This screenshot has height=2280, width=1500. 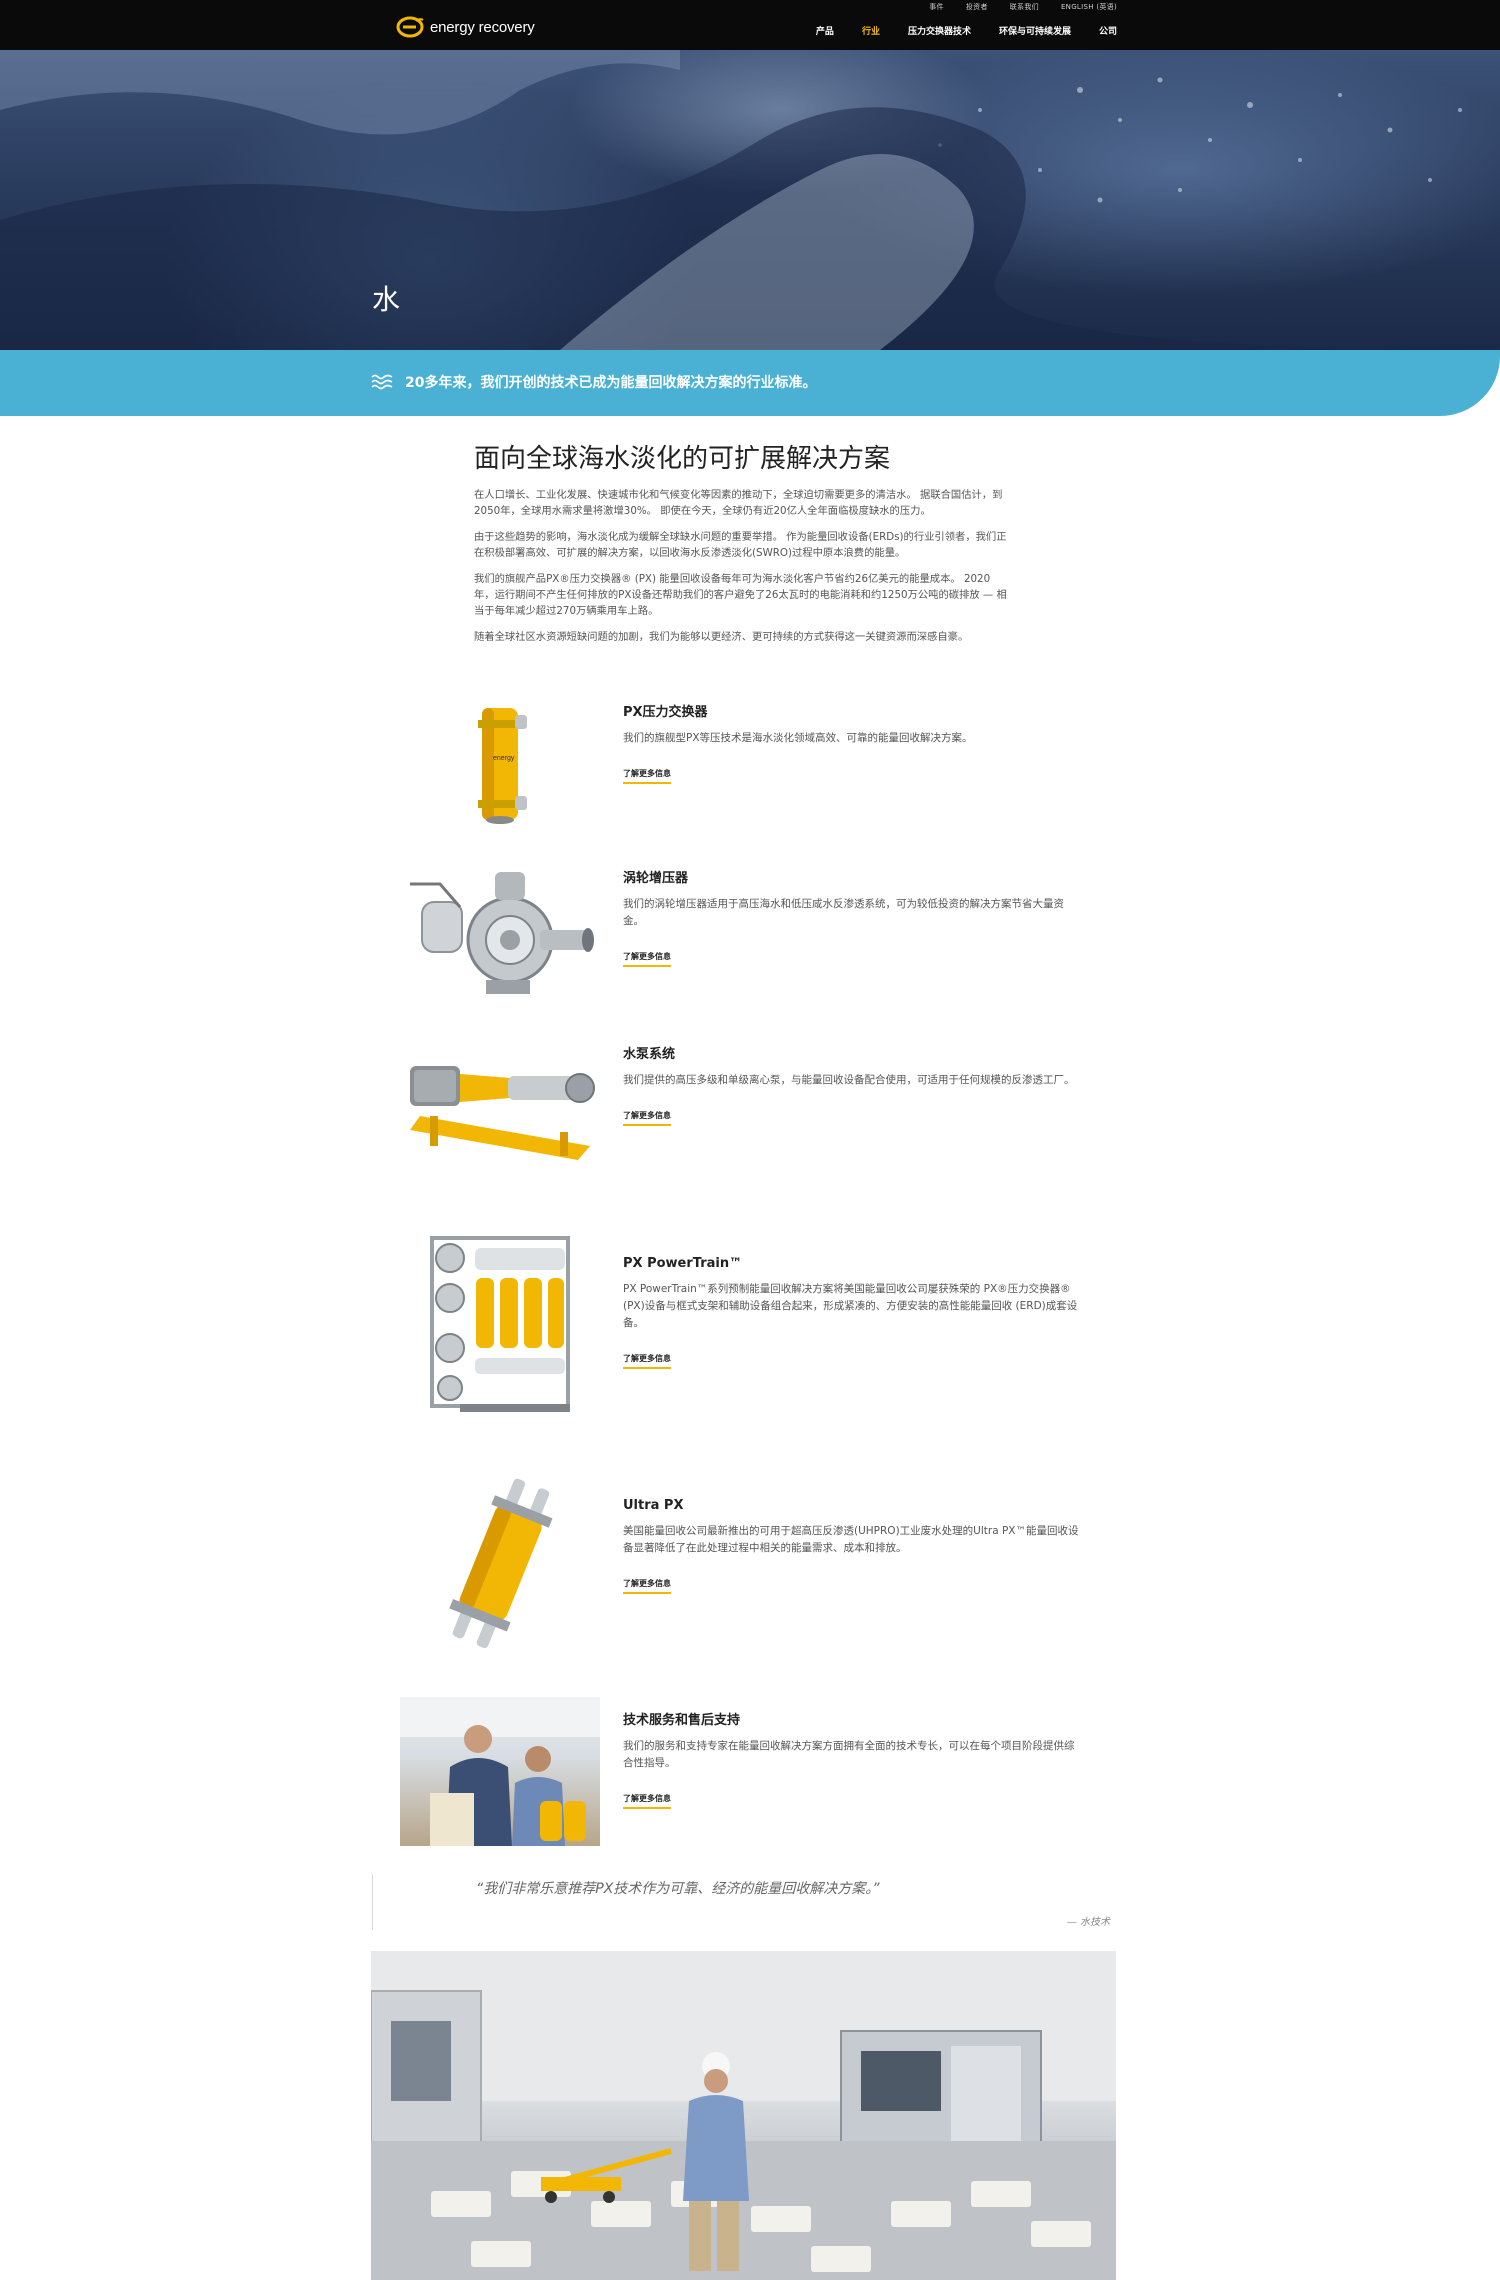 What do you see at coordinates (410, 27) in the screenshot?
I see `logo-icon` at bounding box center [410, 27].